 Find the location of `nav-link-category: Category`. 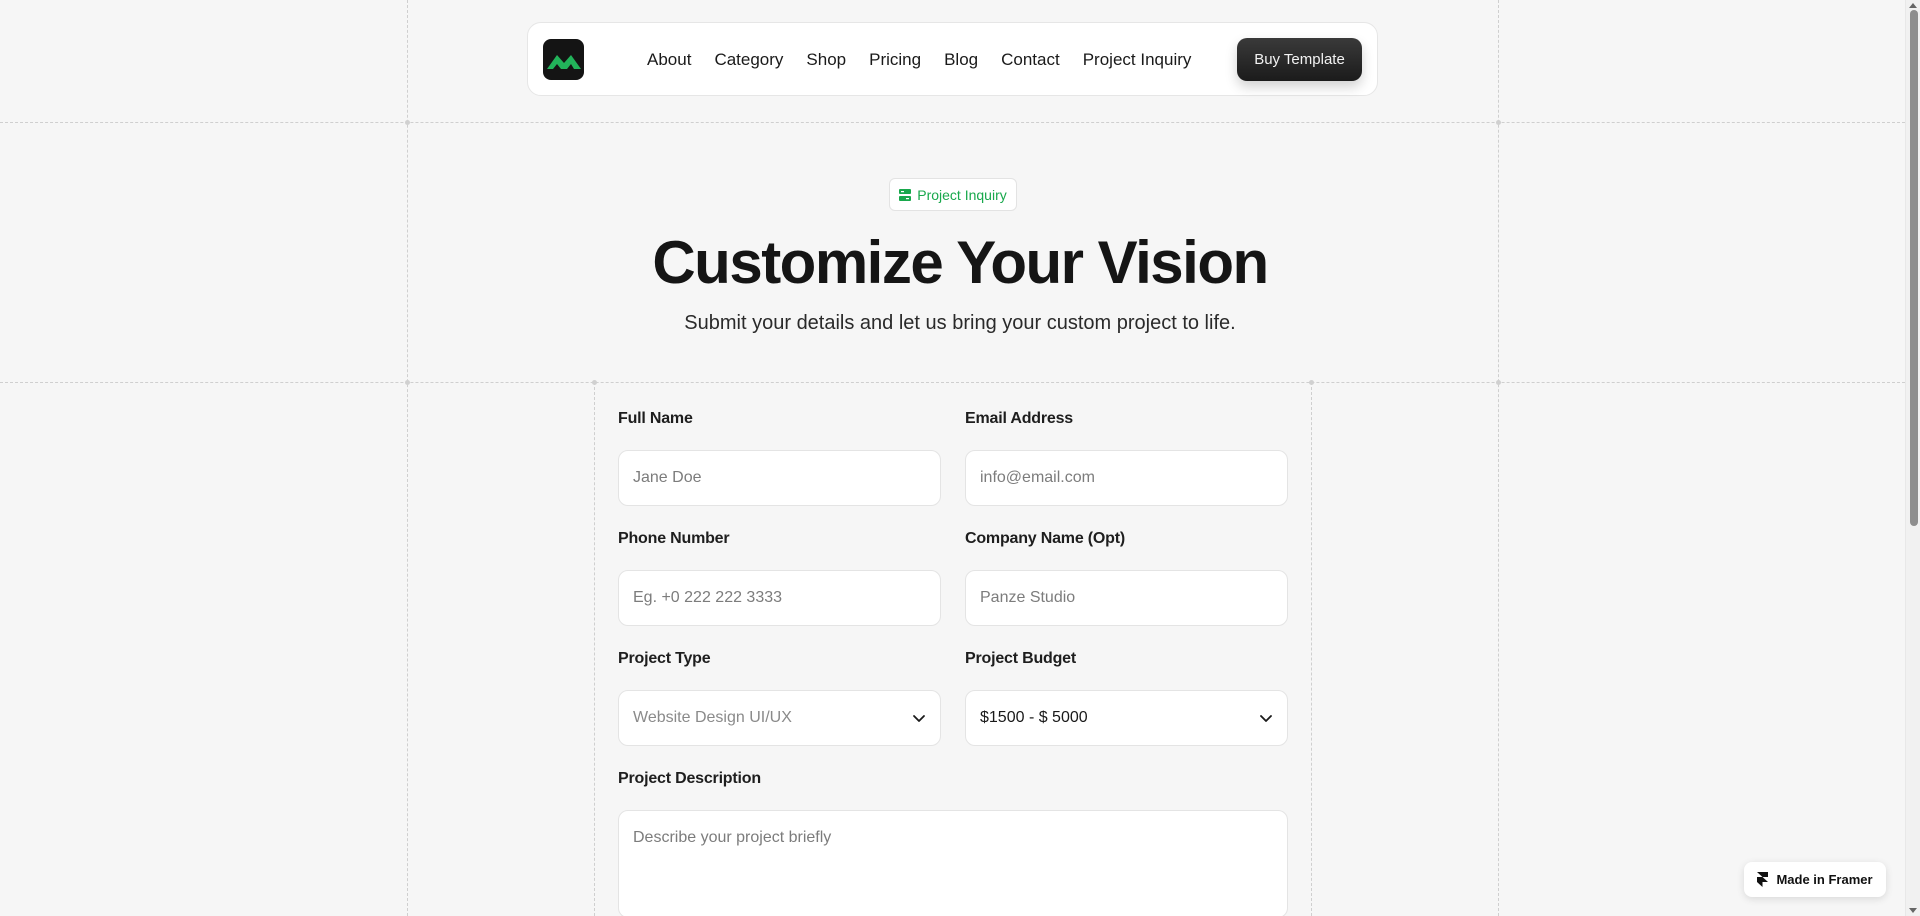

nav-link-category: Category is located at coordinates (748, 60).